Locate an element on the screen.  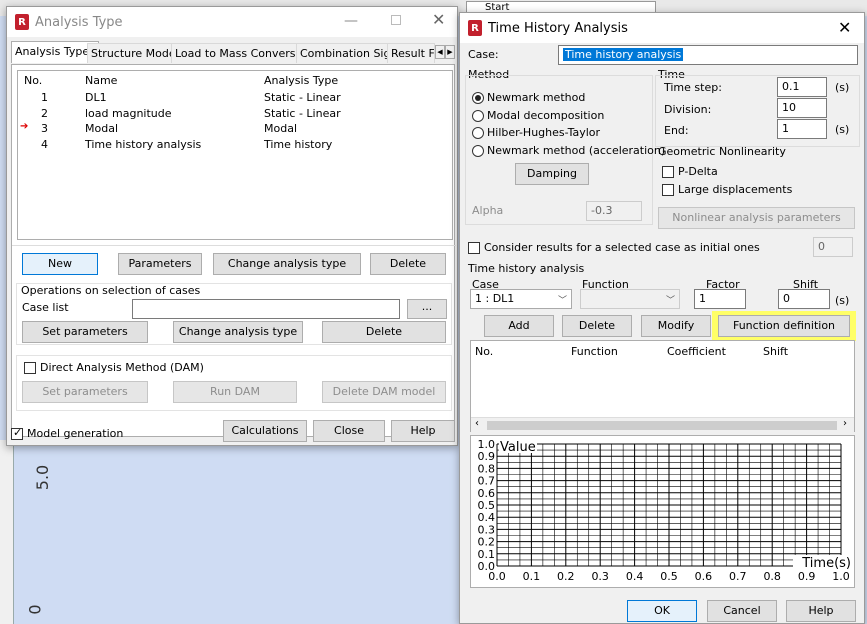
selection-delete-button: Delete is located at coordinates (384, 332).